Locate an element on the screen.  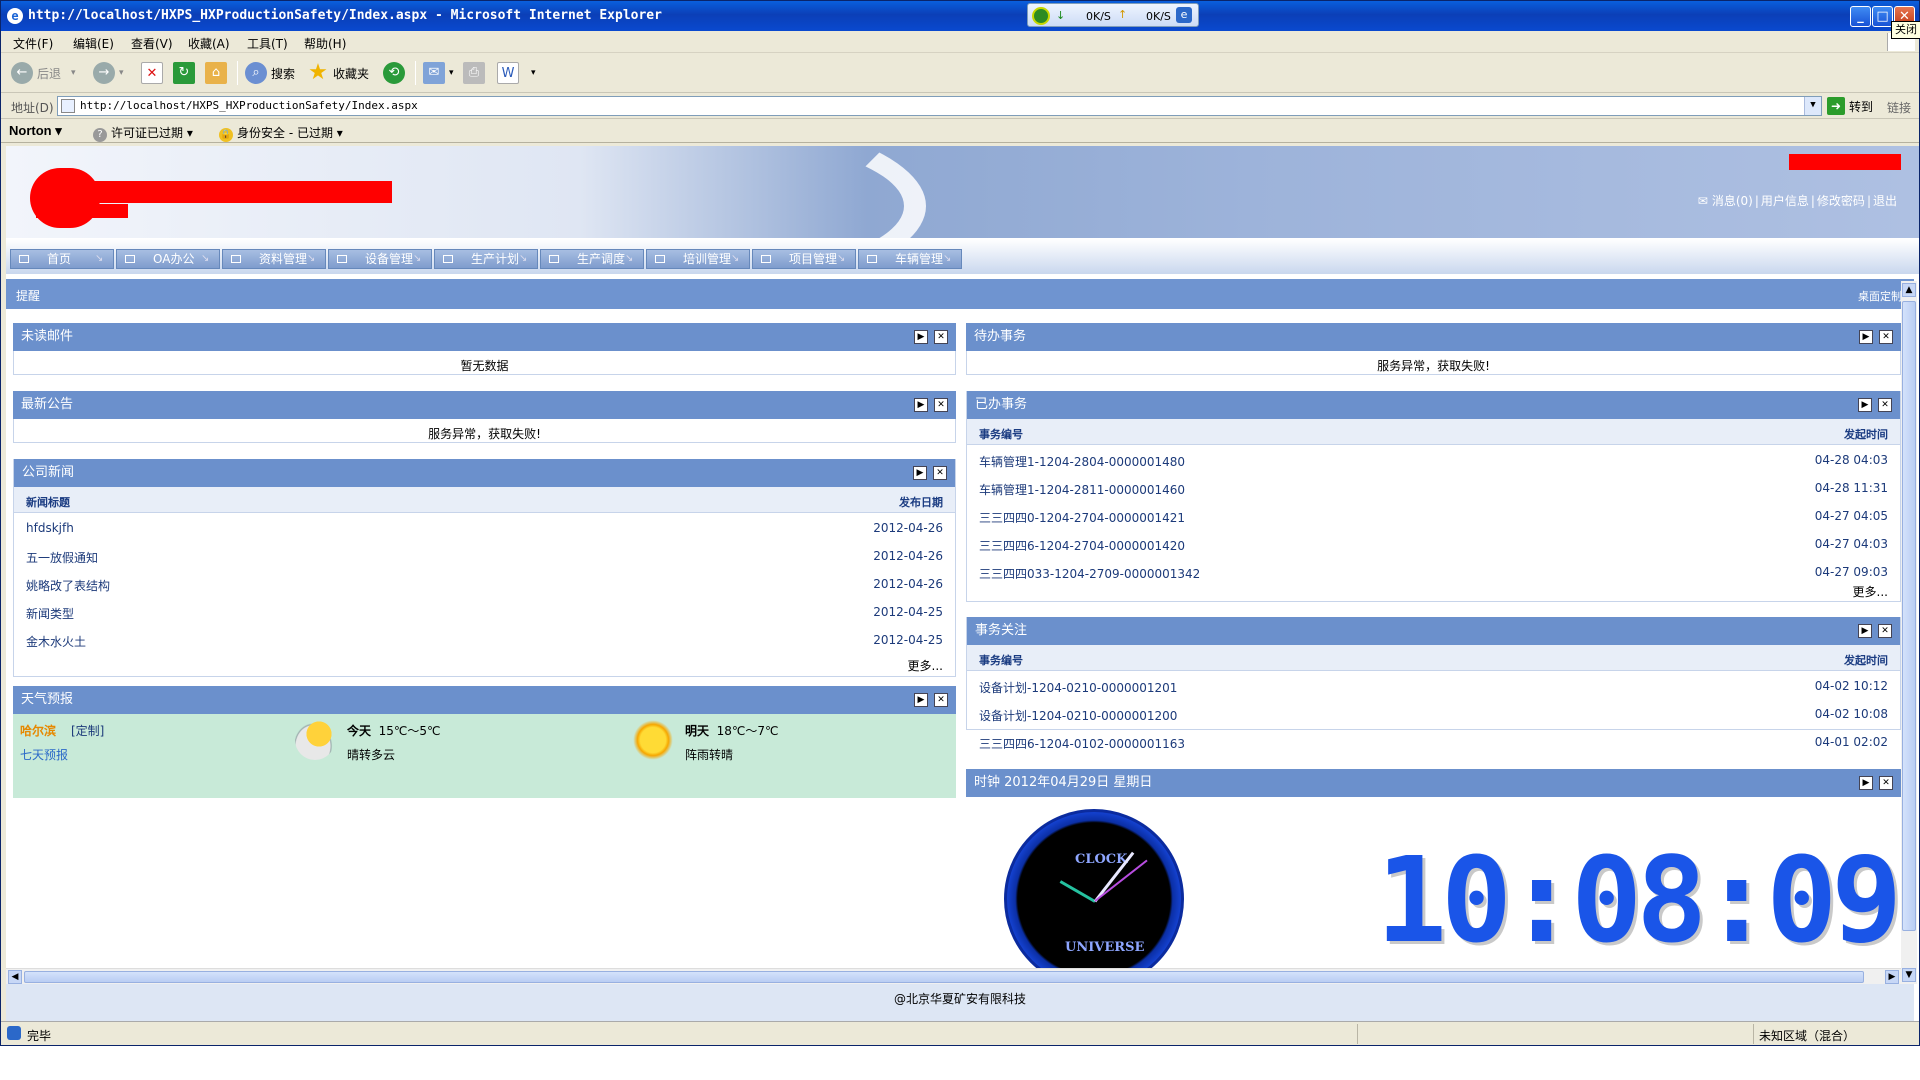
scroll-left-icon: ◀ is located at coordinates (15, 977).